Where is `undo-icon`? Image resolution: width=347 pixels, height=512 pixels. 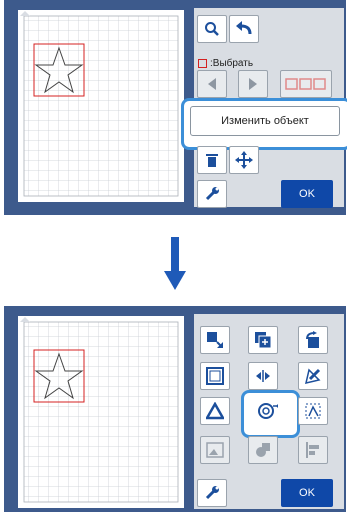
undo-icon is located at coordinates (244, 28).